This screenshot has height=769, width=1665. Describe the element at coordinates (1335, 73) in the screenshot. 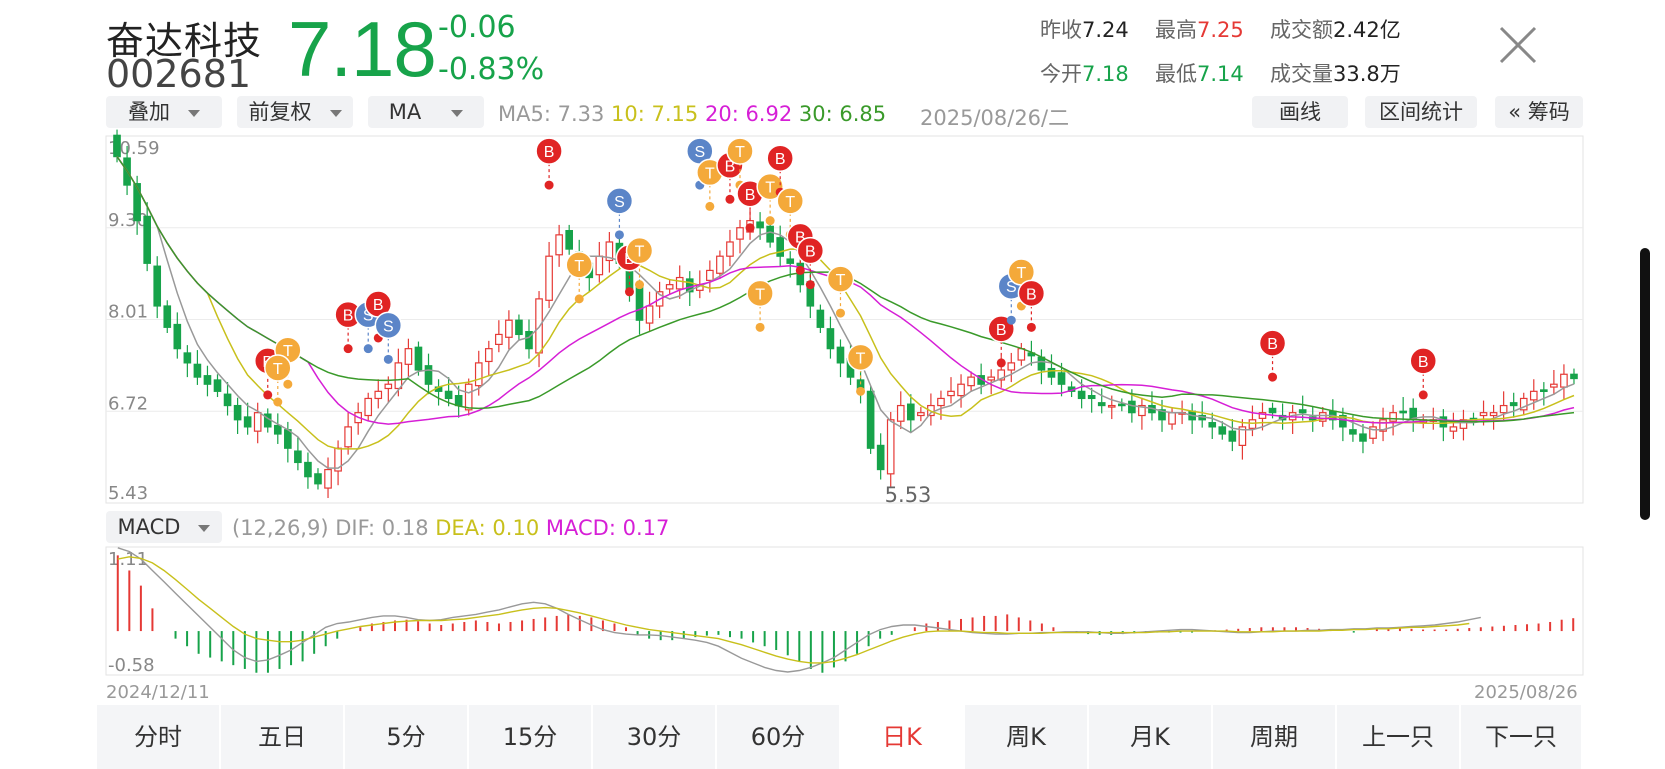

I see `quote-volume: 成交量33.8万` at that location.